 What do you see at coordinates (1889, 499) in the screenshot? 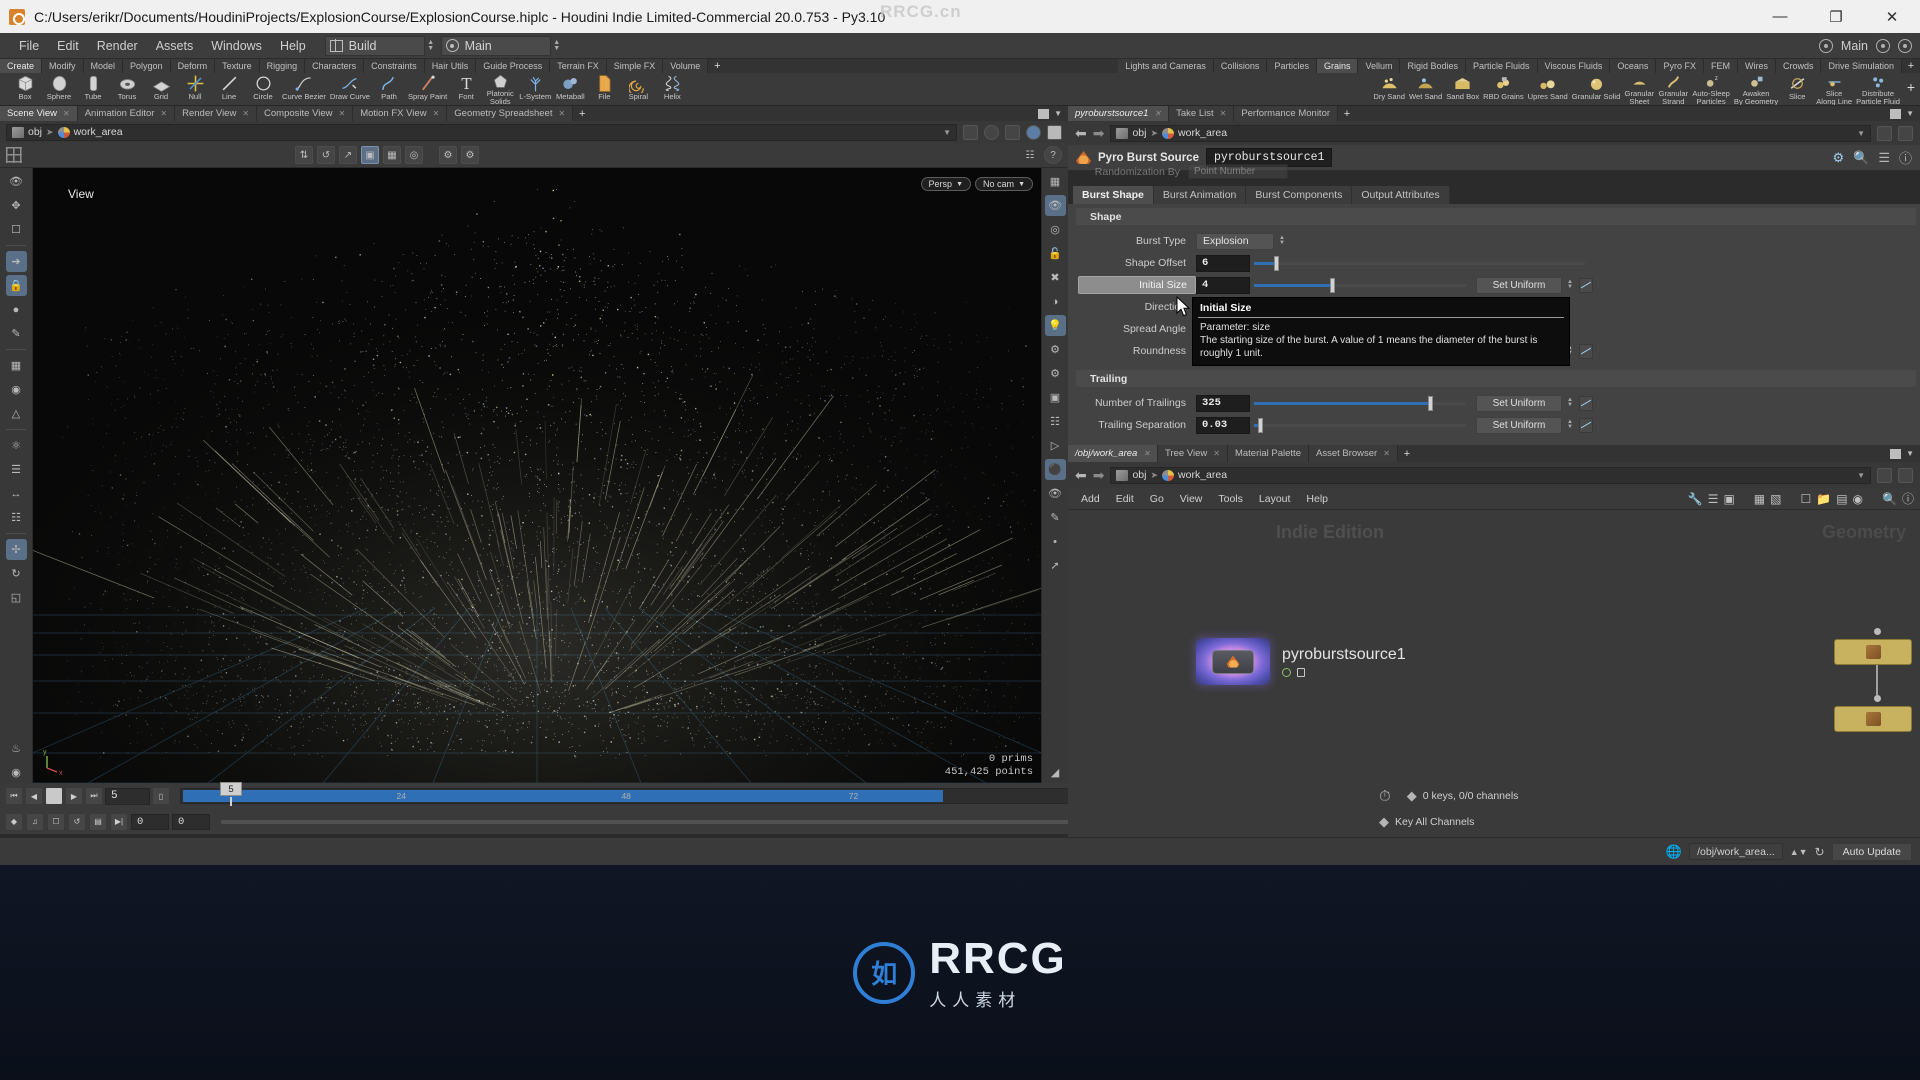
I see `search-icon: 🔍` at bounding box center [1889, 499].